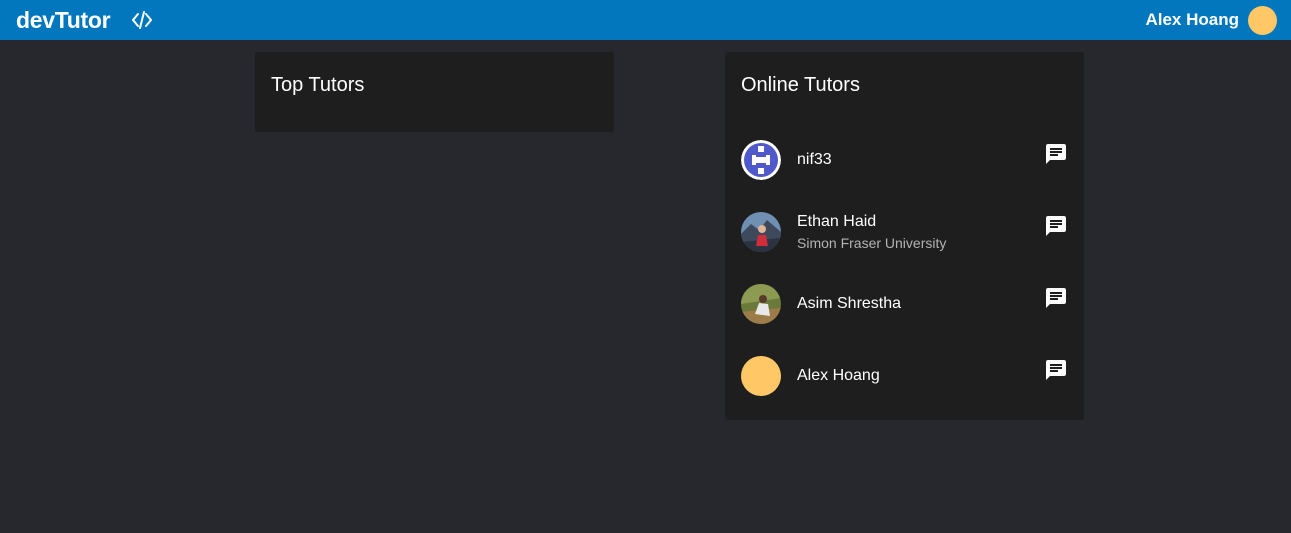 Image resolution: width=1291 pixels, height=533 pixels. I want to click on brand-logo: devTutor, so click(63, 20).